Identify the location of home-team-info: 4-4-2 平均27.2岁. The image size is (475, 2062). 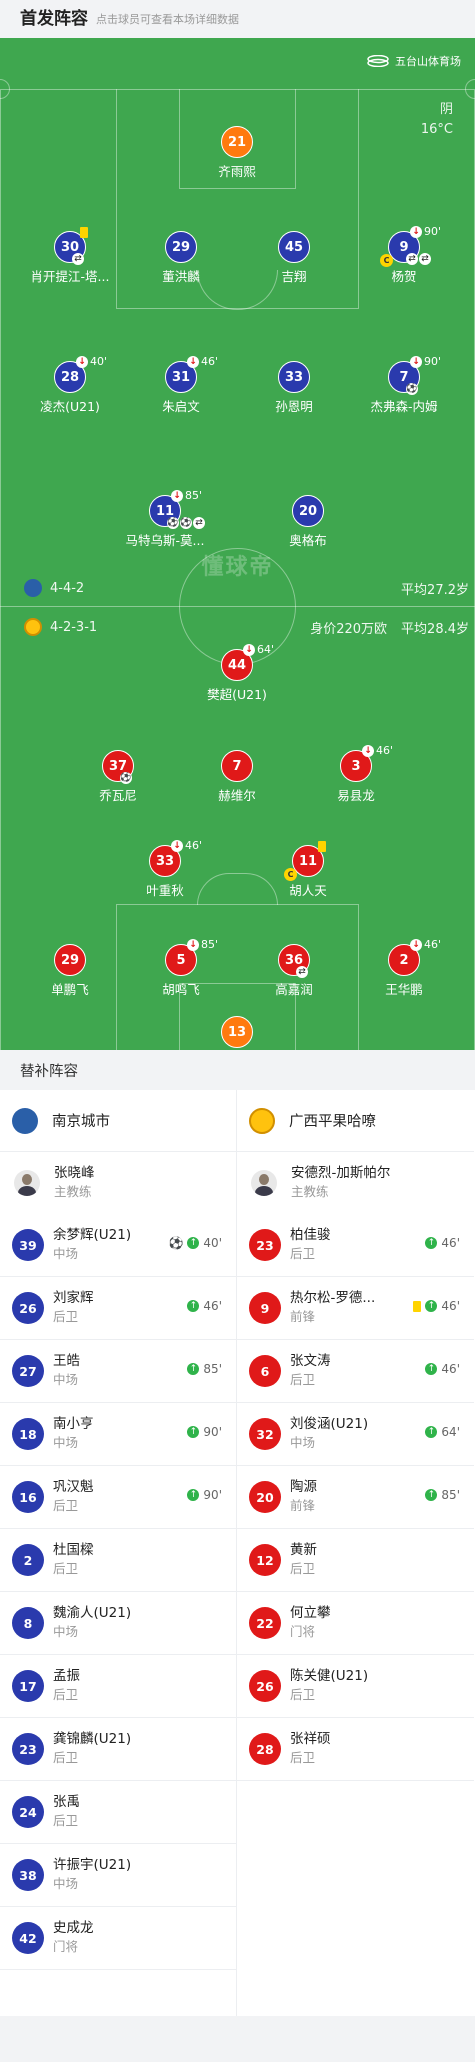
(237, 588).